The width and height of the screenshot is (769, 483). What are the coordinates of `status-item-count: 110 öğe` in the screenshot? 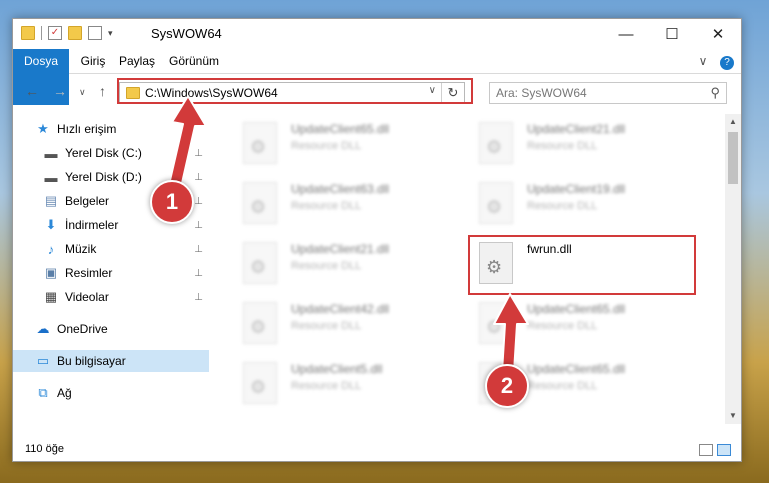 It's located at (44, 449).